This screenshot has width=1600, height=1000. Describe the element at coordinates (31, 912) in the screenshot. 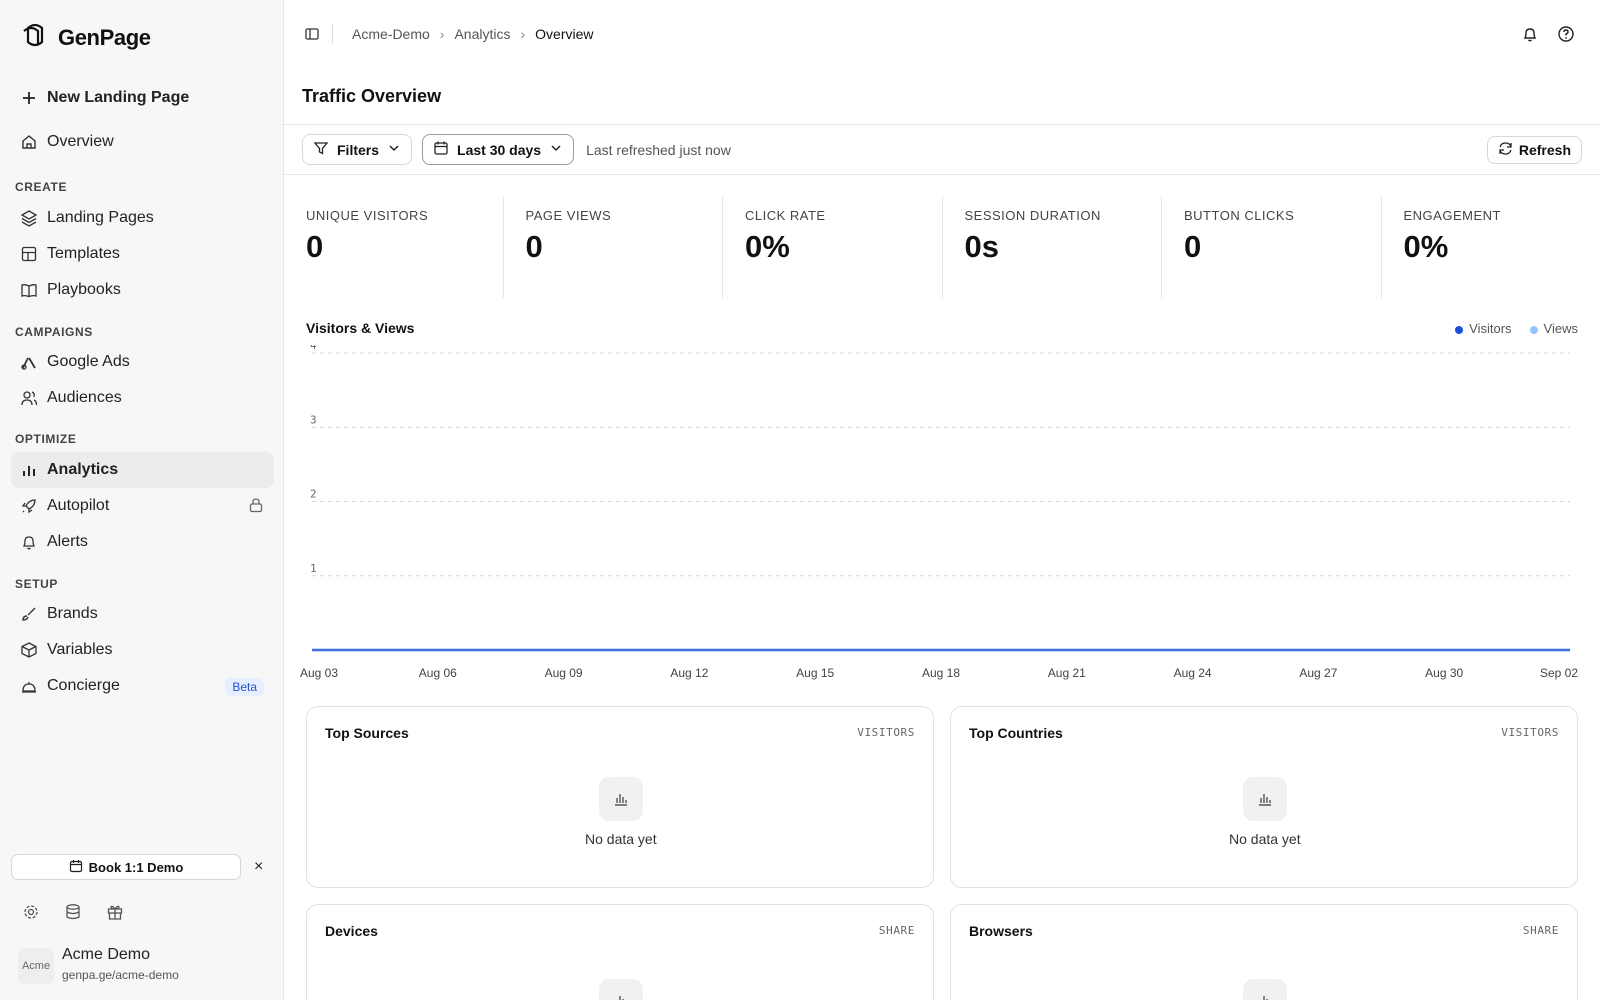

I see `gear-icon` at that location.